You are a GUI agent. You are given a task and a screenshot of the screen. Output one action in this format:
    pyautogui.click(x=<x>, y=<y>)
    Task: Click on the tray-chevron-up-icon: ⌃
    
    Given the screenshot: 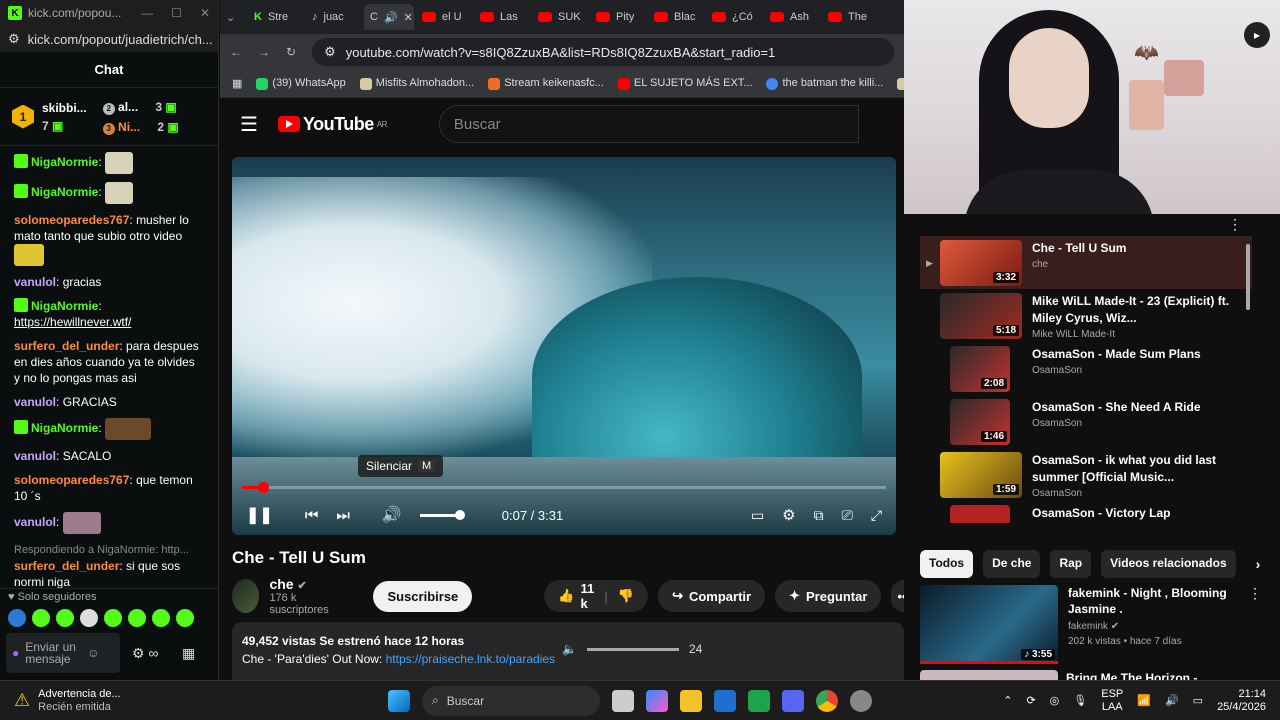 What is the action you would take?
    pyautogui.click(x=1007, y=700)
    